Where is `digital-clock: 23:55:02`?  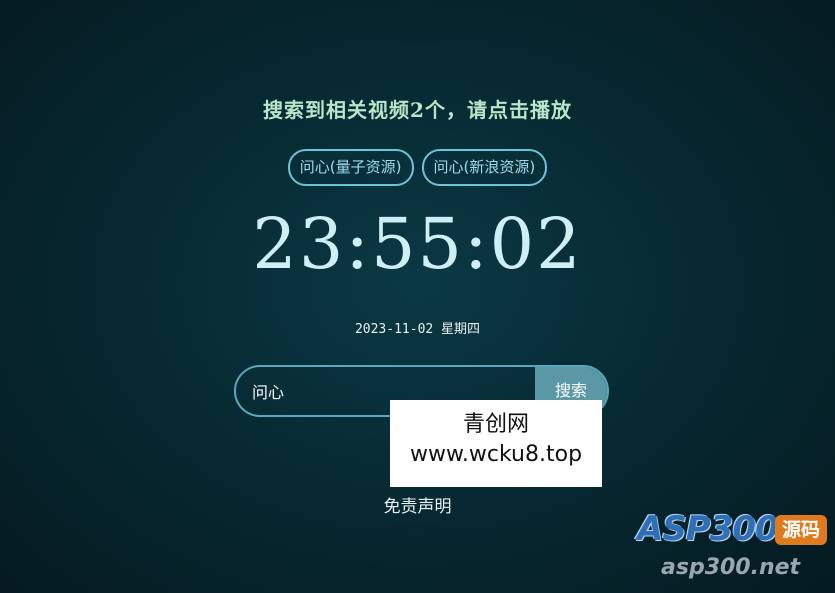 digital-clock: 23:55:02 is located at coordinates (417, 244).